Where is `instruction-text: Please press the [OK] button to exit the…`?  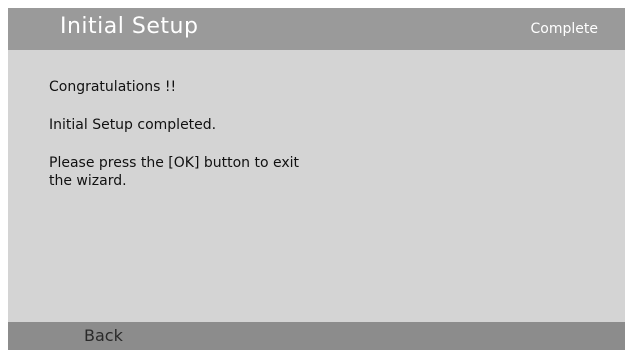
instruction-text: Please press the [OK] button to exit the… is located at coordinates (174, 172).